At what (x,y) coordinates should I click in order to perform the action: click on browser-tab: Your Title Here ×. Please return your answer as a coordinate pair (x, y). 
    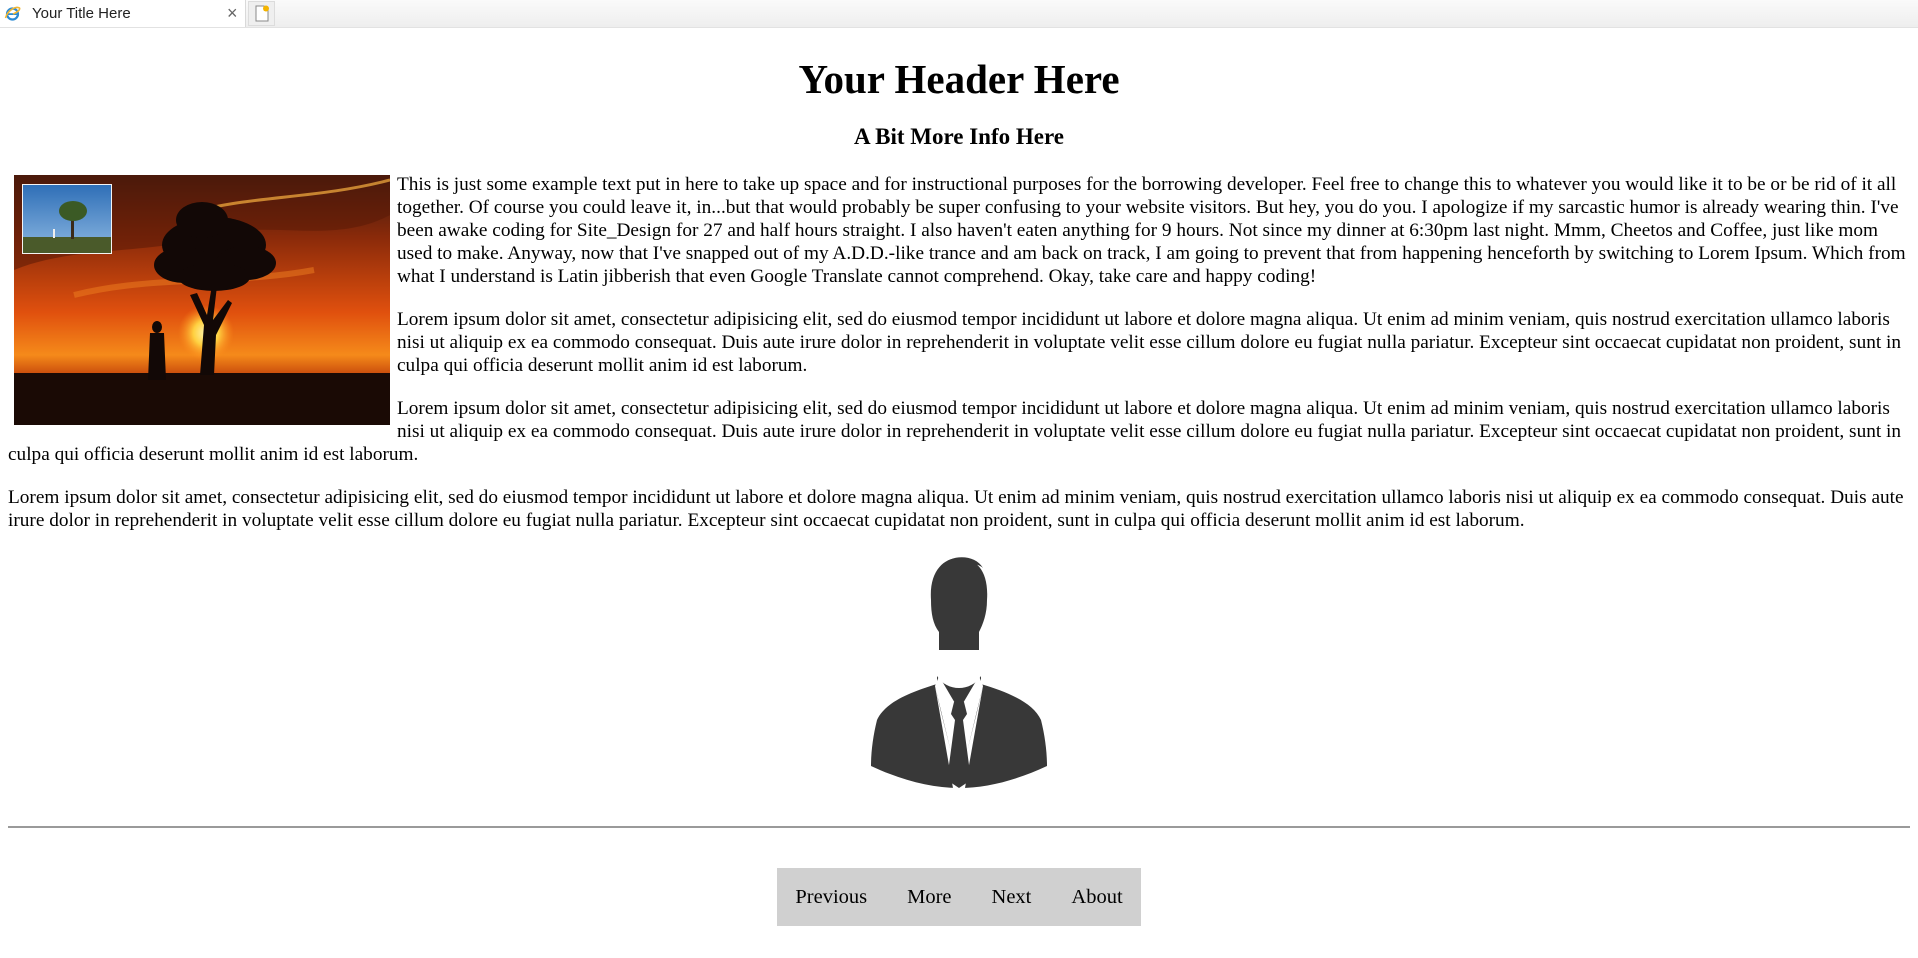
    Looking at the image, I should click on (123, 13).